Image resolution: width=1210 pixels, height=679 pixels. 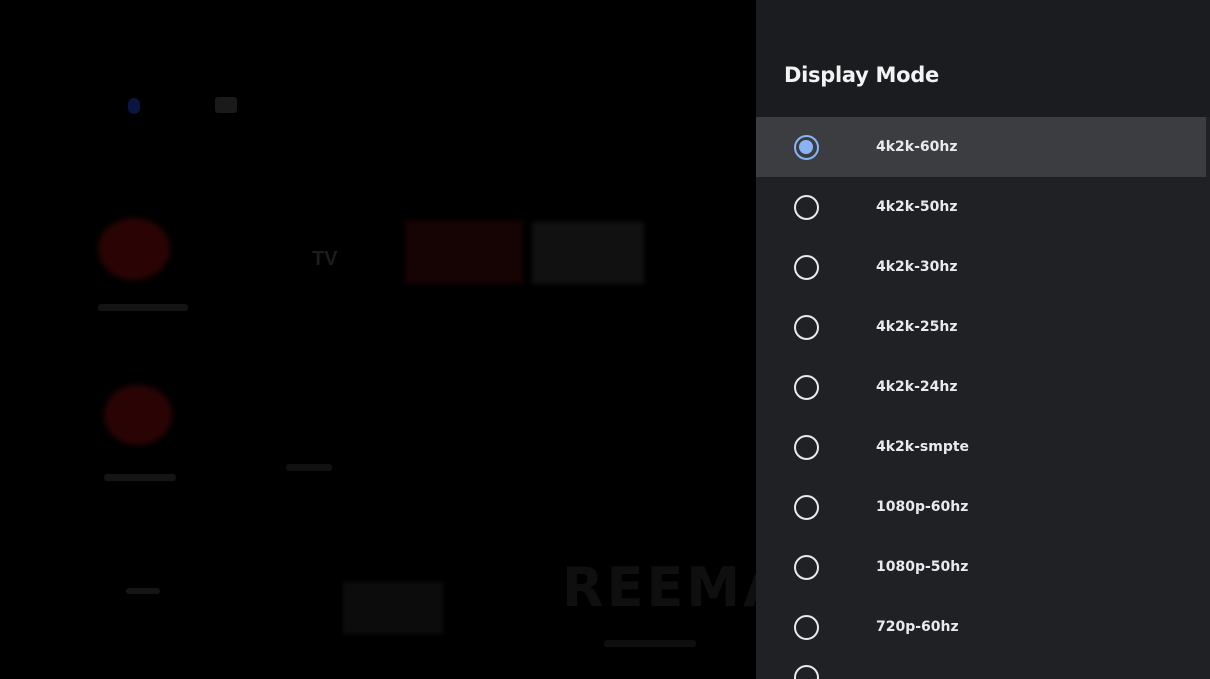 What do you see at coordinates (325, 259) in the screenshot?
I see `tv-app-label: TV` at bounding box center [325, 259].